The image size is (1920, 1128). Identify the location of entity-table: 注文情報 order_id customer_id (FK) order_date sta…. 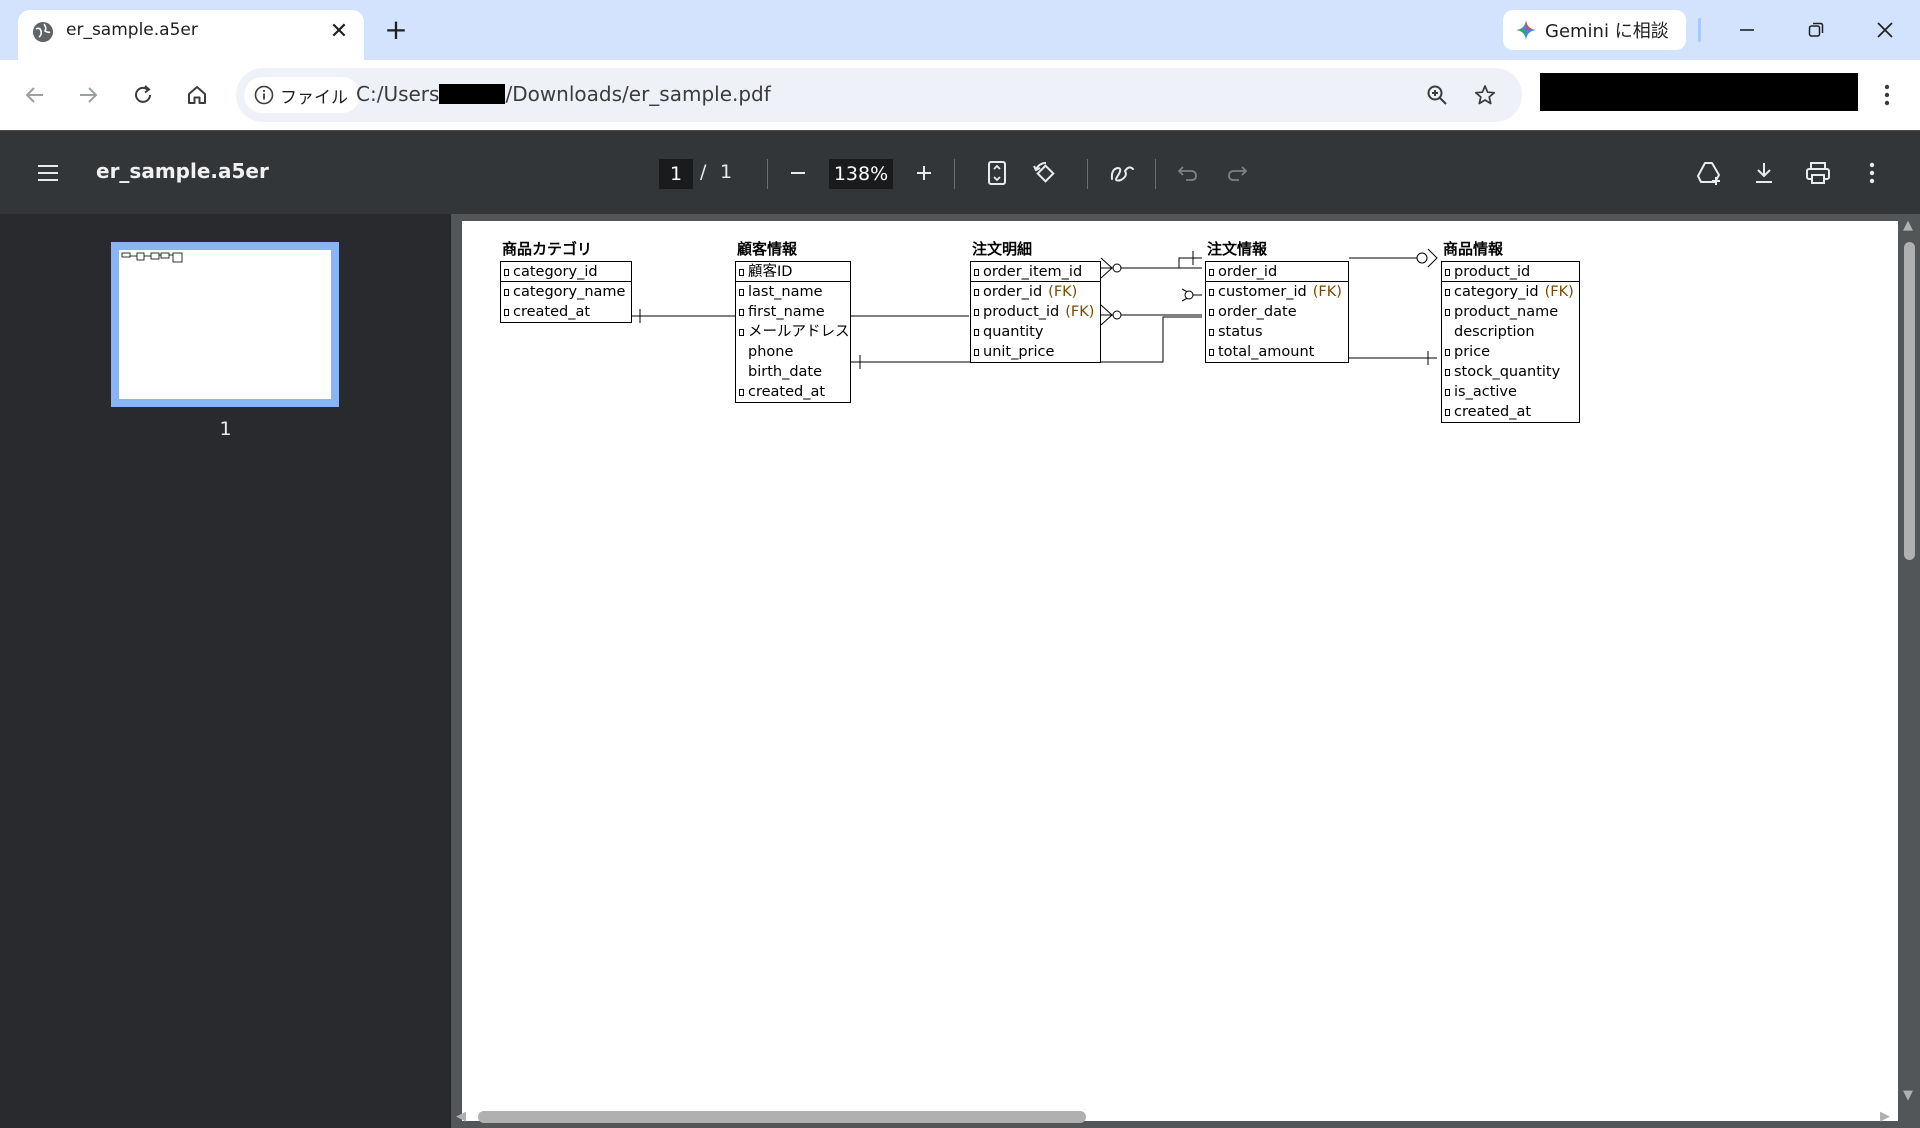
(1277, 301).